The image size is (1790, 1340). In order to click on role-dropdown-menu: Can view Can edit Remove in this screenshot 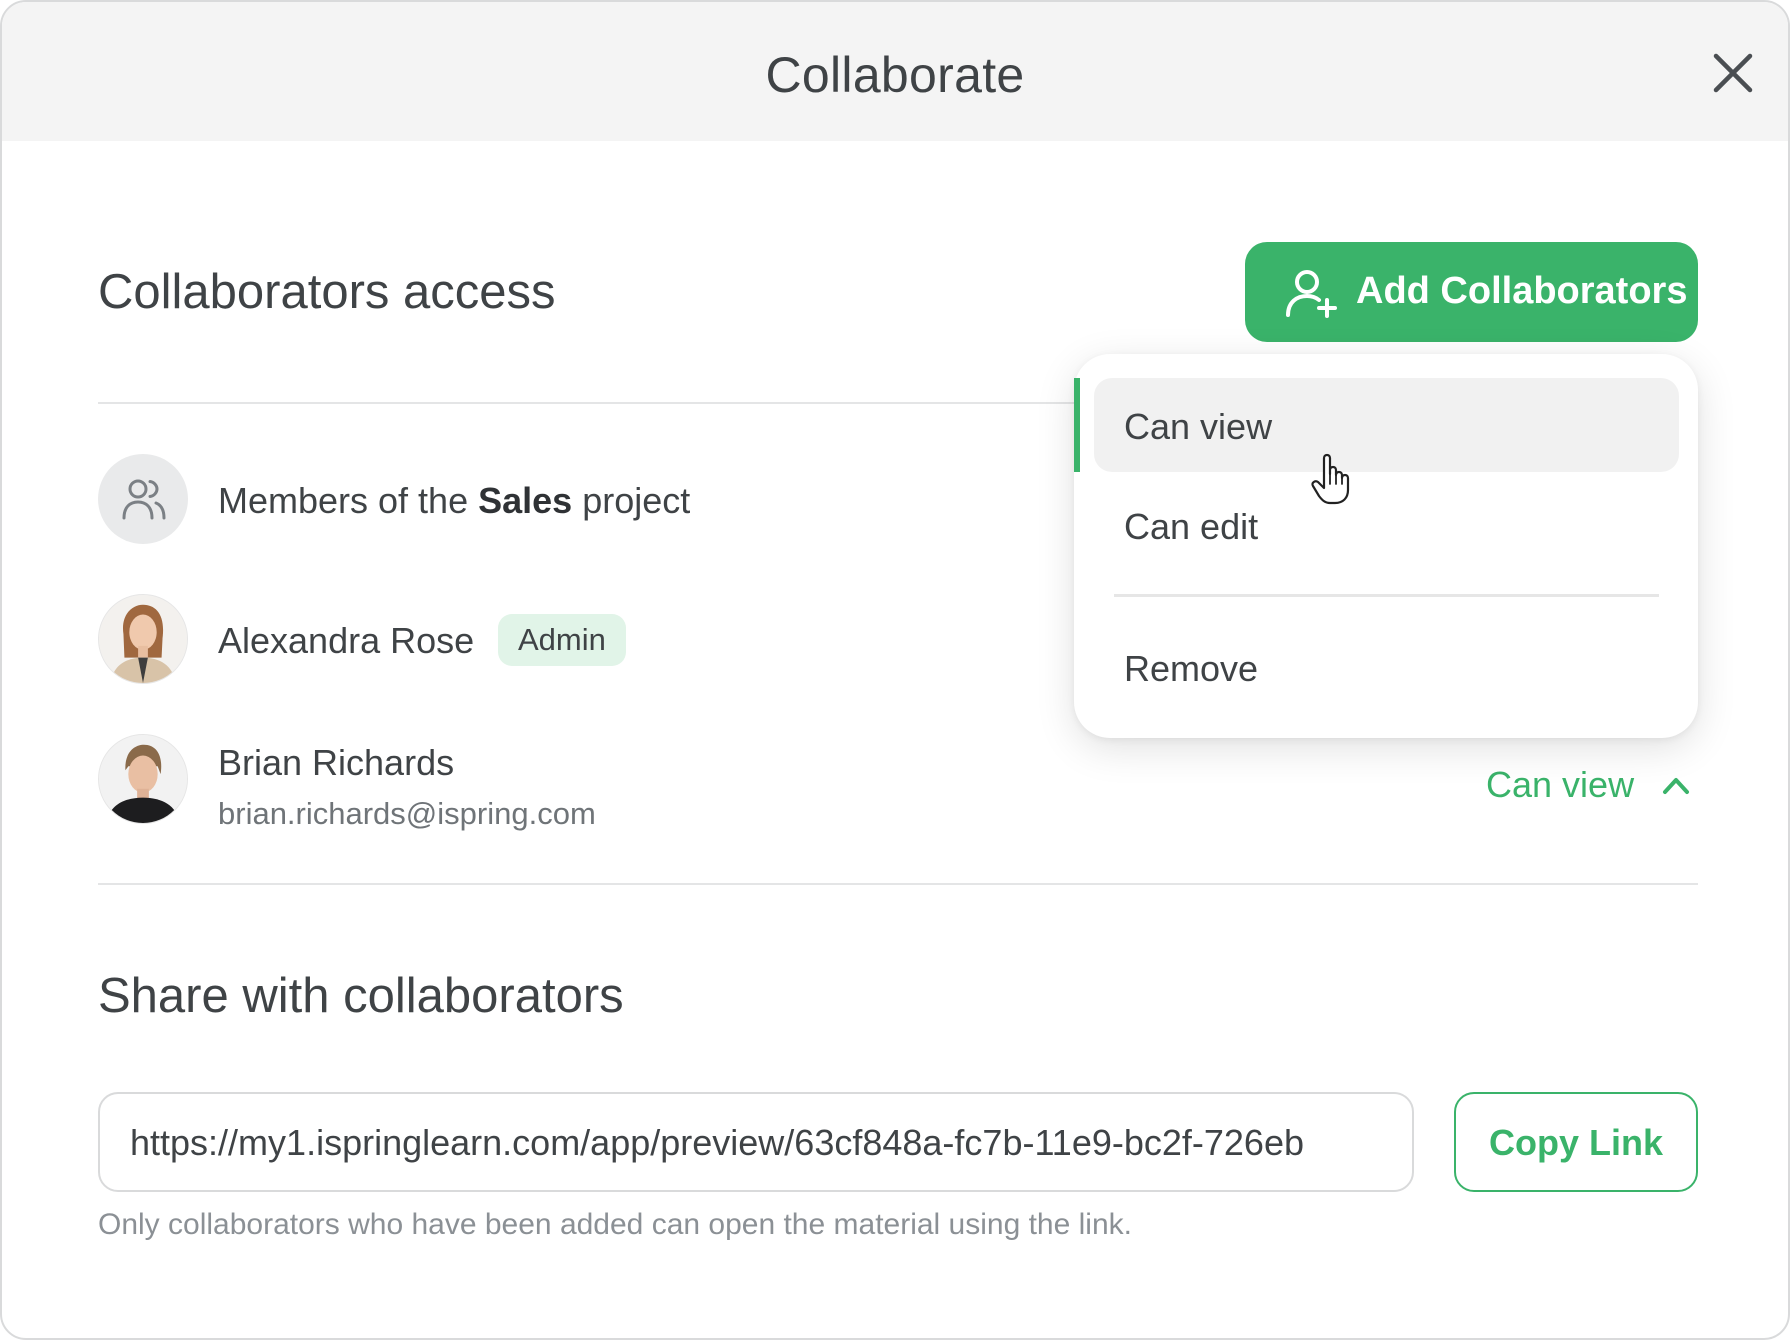, I will do `click(1386, 546)`.